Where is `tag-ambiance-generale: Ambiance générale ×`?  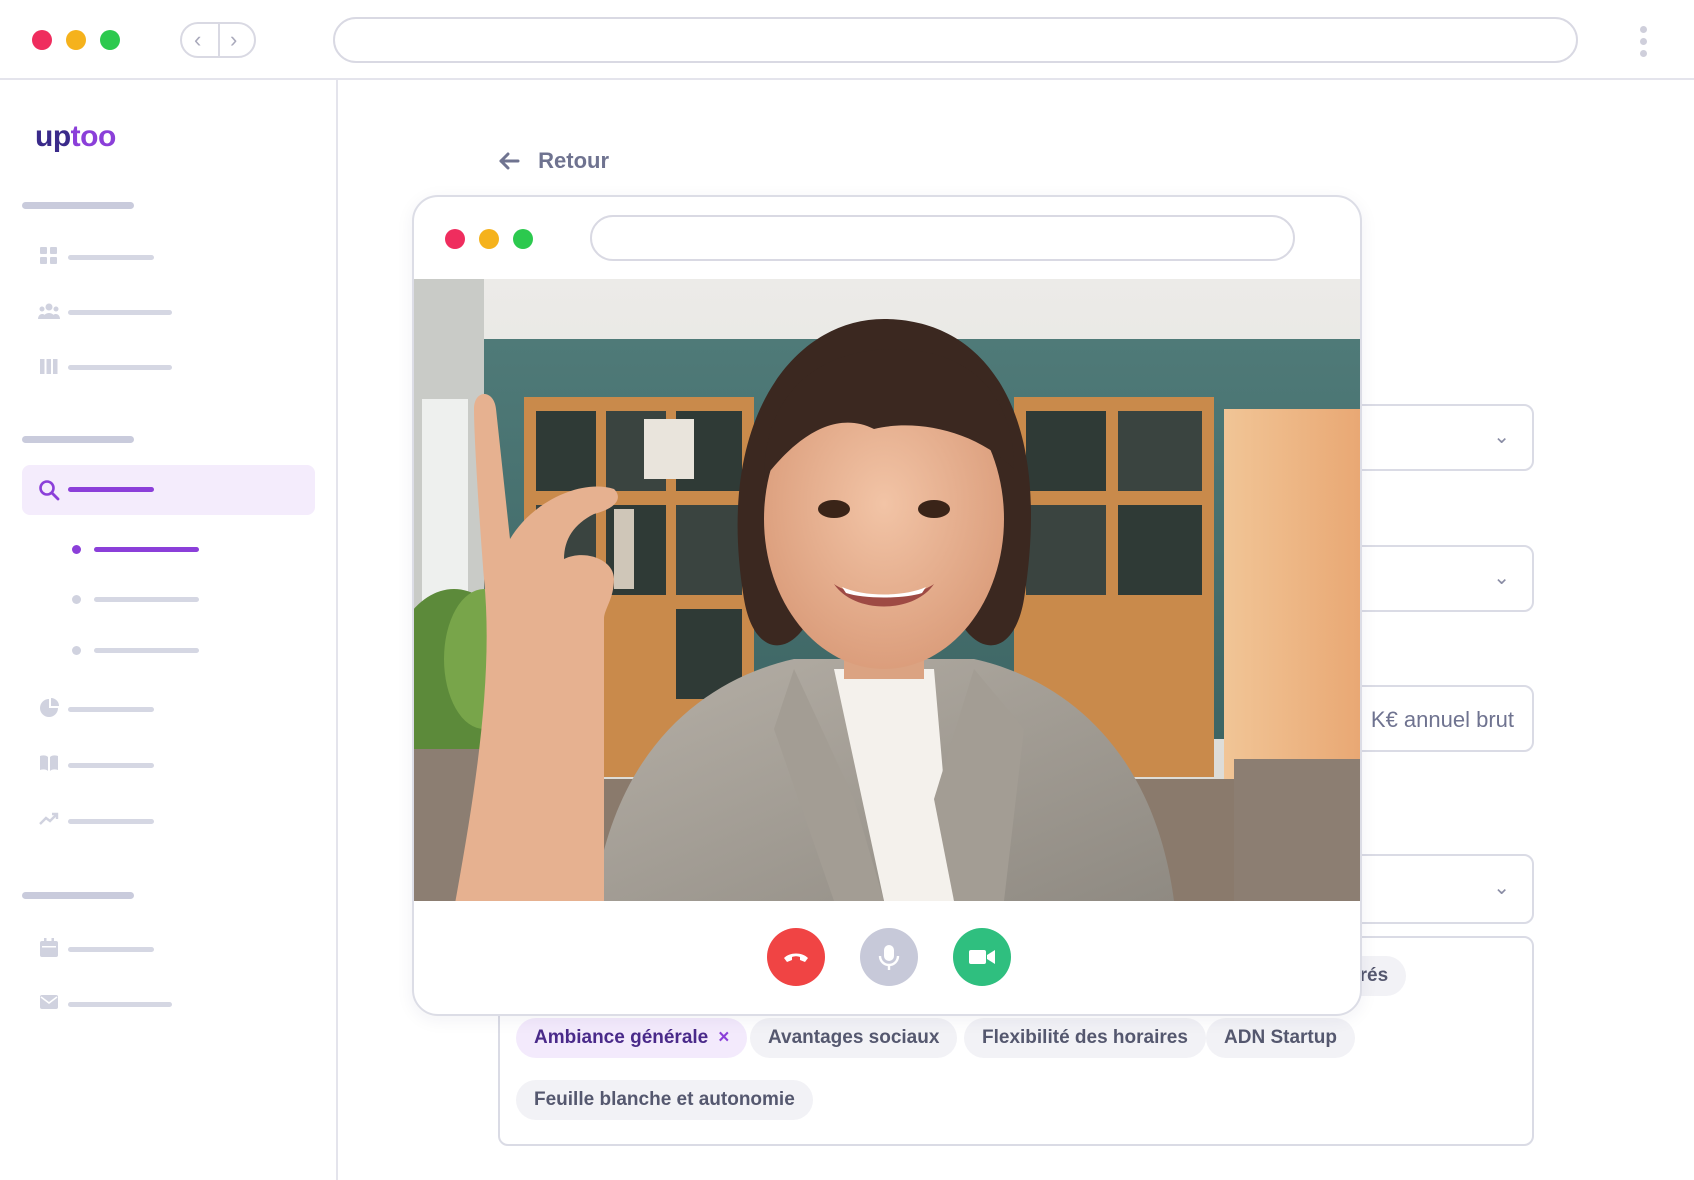 tag-ambiance-generale: Ambiance générale × is located at coordinates (632, 1038).